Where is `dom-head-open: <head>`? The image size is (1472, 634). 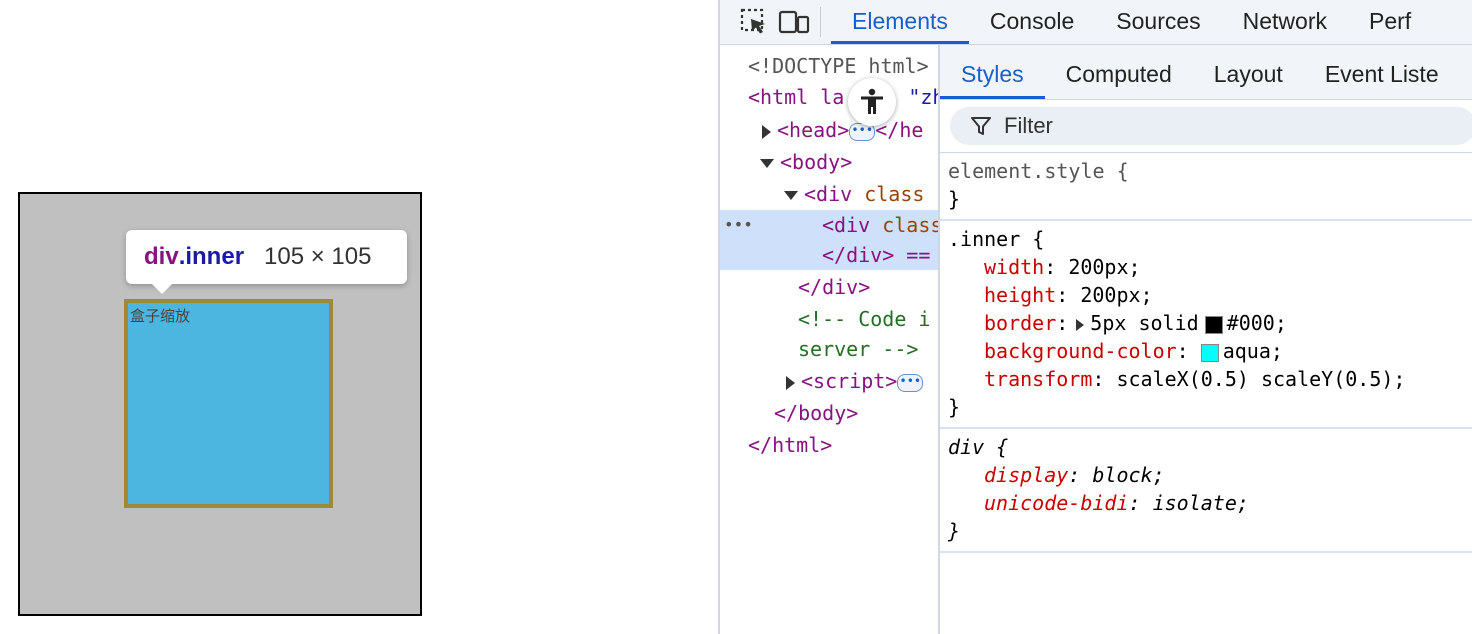
dom-head-open: <head> is located at coordinates (813, 130).